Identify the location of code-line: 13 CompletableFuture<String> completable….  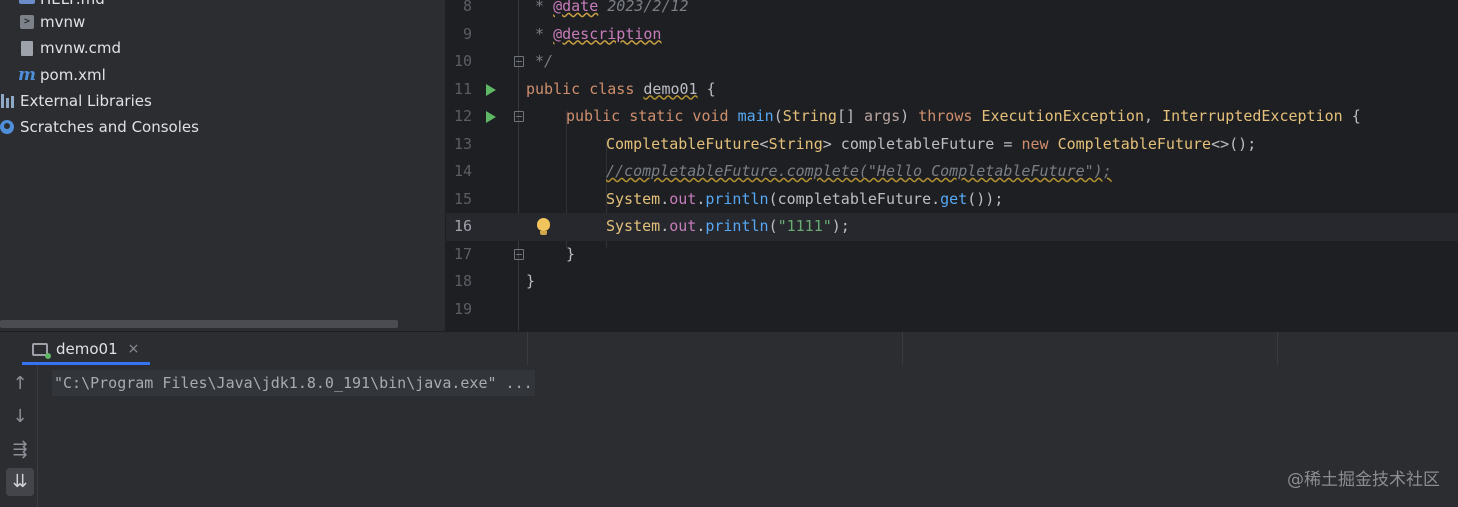
(952, 145).